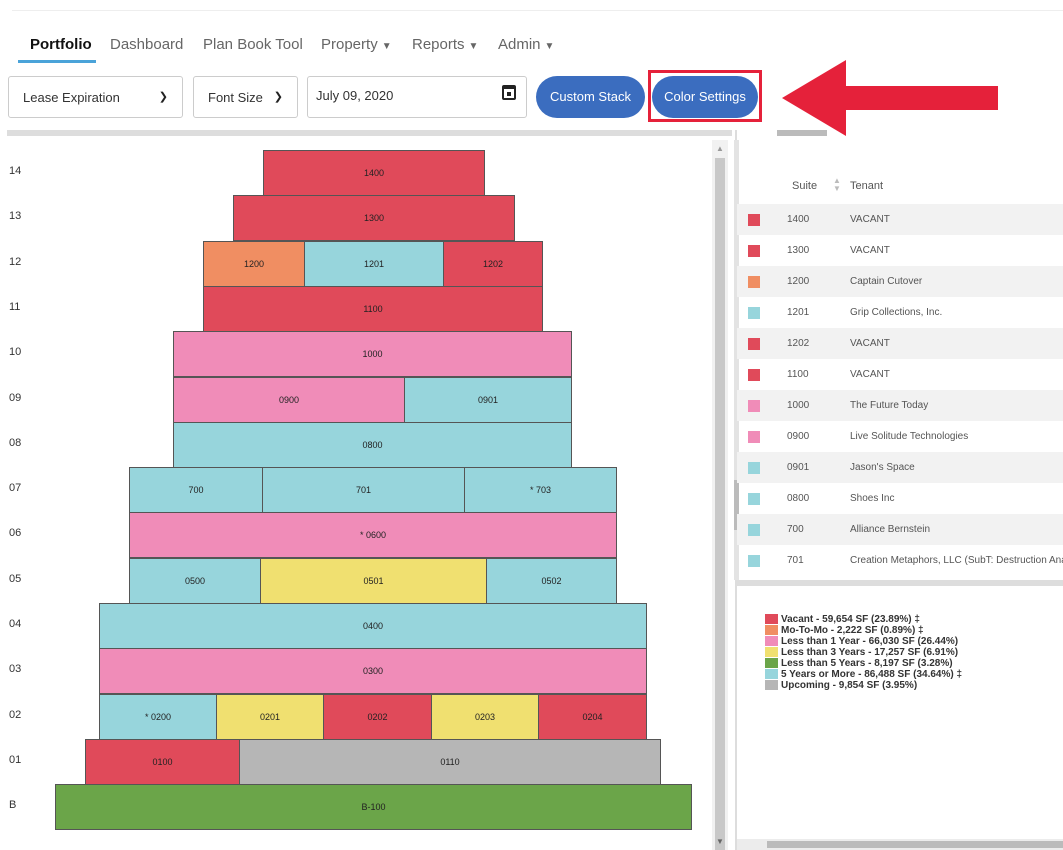 This screenshot has height=850, width=1063. What do you see at coordinates (146, 44) in the screenshot?
I see `nav-dashboard: Dashboard` at bounding box center [146, 44].